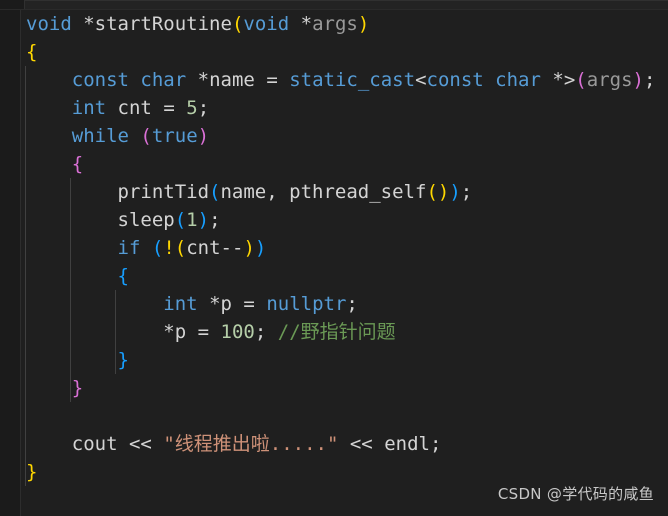 This screenshot has width=668, height=516. I want to click on token-brace-close-depth1: }, so click(32, 472).